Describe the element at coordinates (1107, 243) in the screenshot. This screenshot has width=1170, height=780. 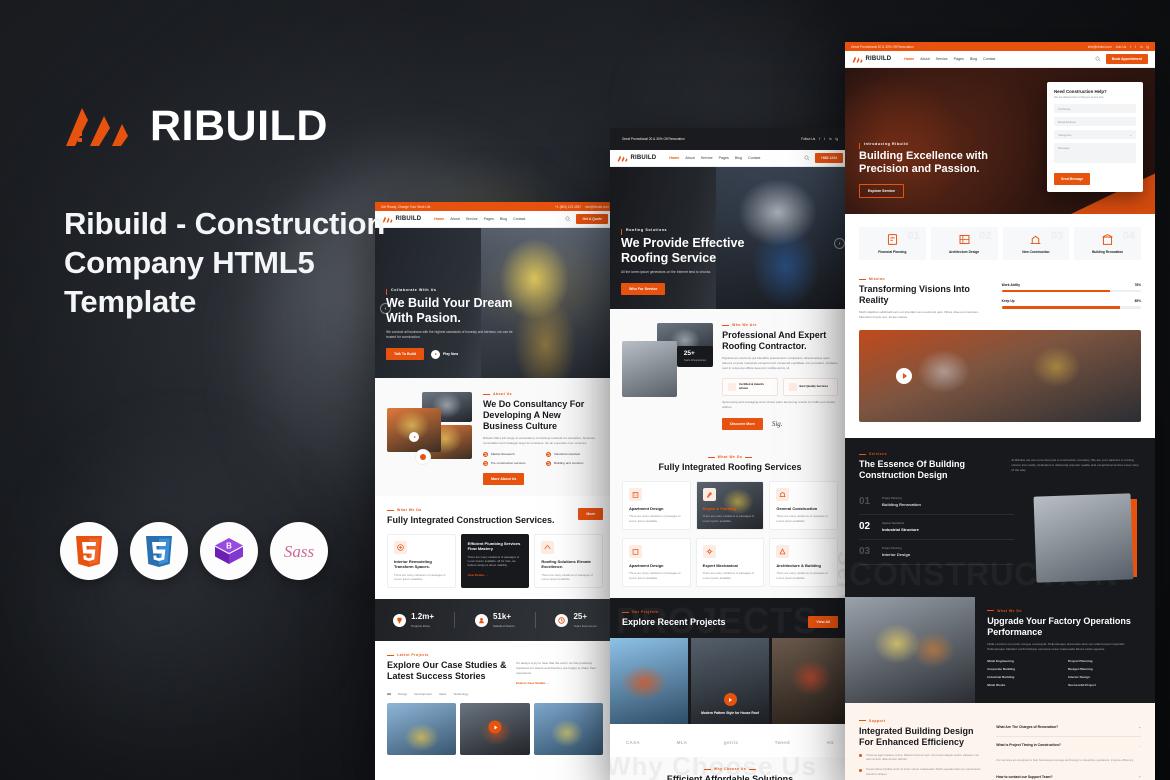
I see `numbered-service-card: 04 Building Renovation` at that location.